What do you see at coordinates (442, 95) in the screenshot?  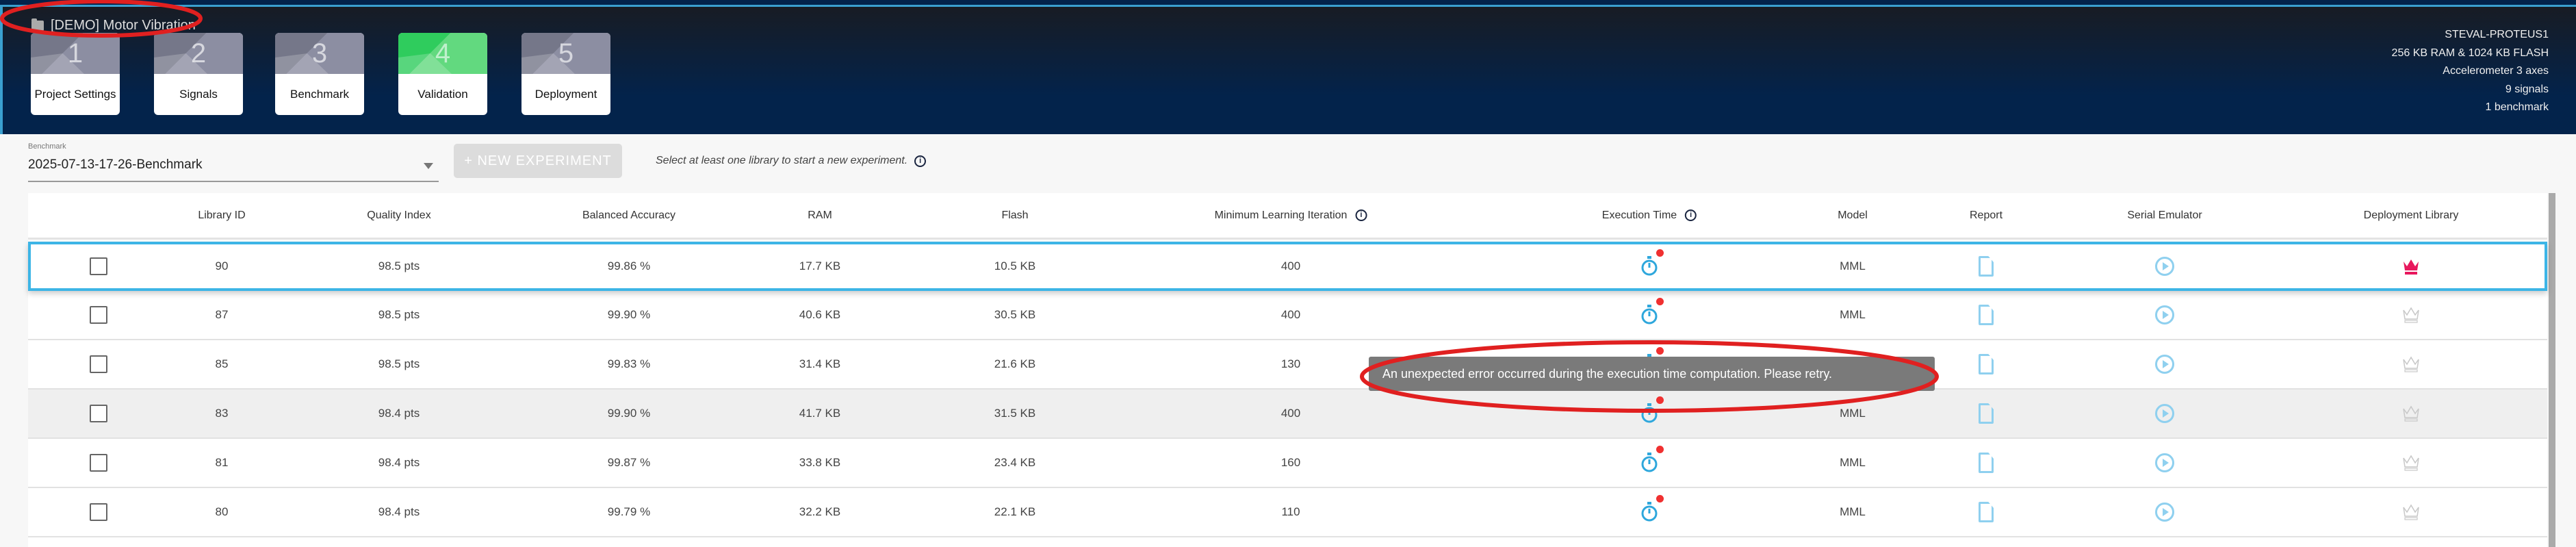 I see `step-label: Validation` at bounding box center [442, 95].